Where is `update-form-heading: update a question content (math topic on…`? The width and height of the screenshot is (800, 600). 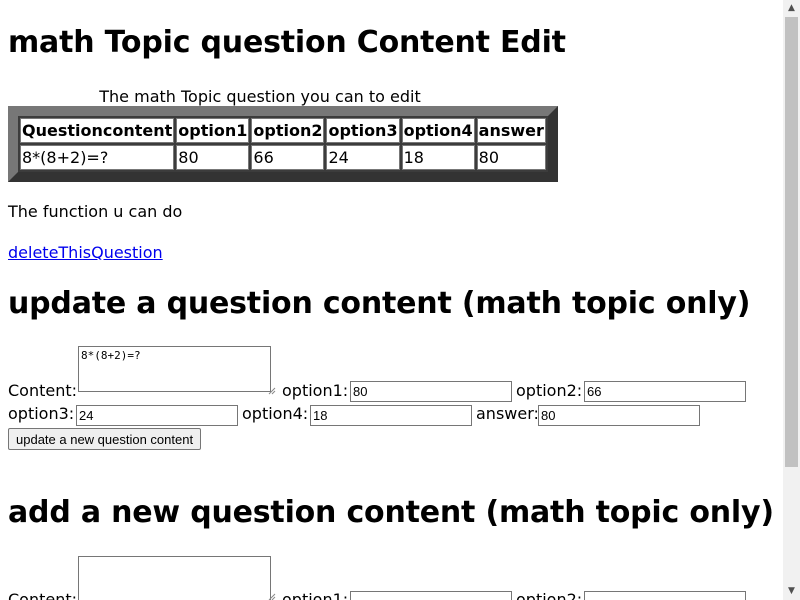 update-form-heading: update a question content (math topic on… is located at coordinates (379, 303).